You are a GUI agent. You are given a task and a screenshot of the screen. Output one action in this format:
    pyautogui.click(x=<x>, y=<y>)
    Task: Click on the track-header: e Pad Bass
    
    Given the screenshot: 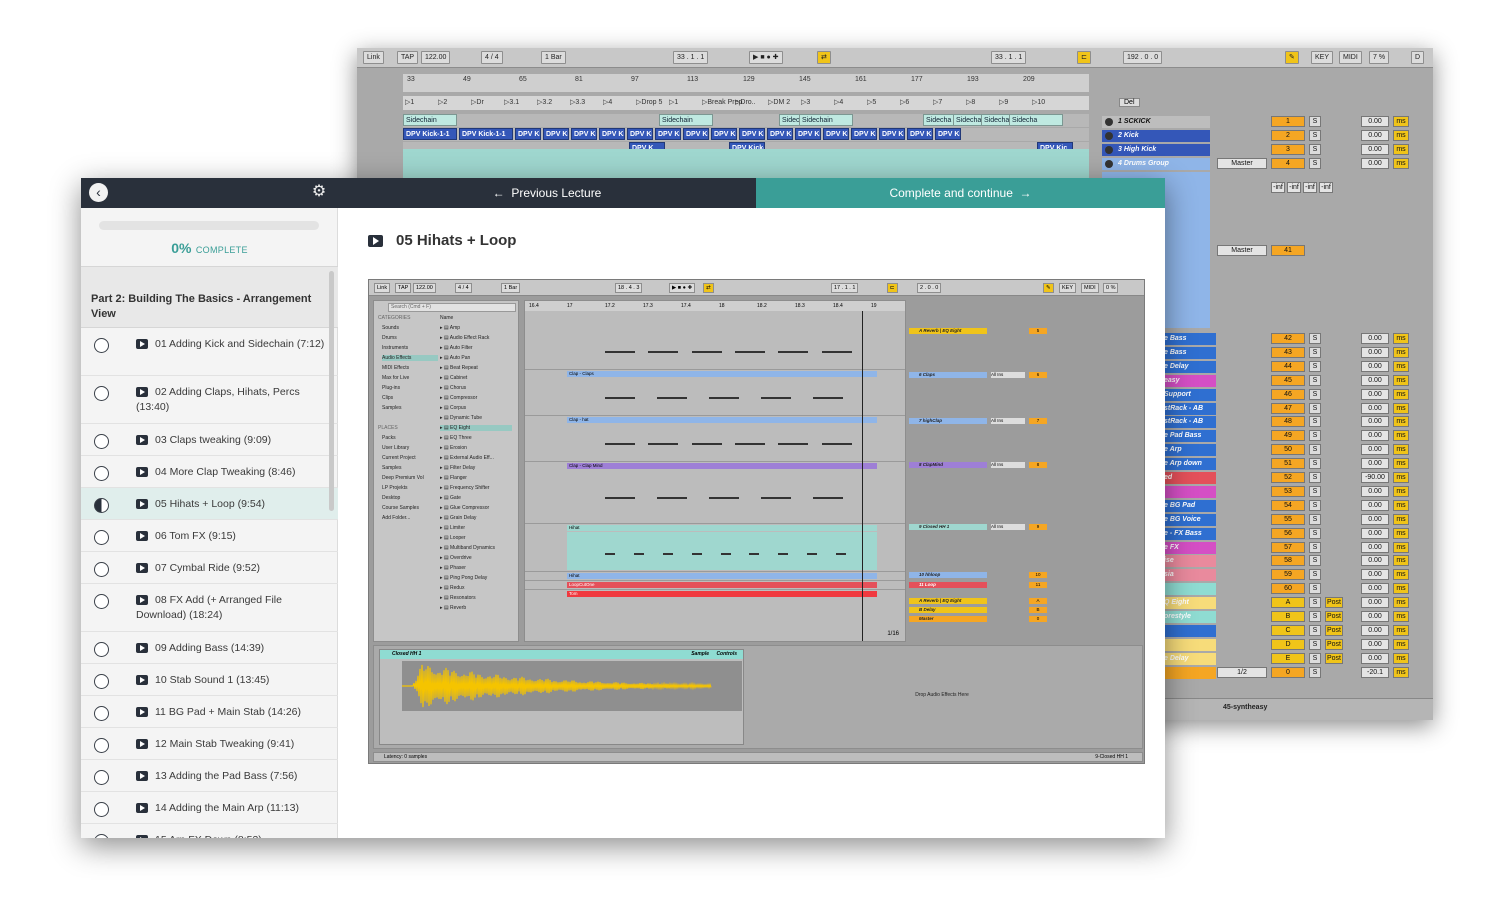 What is the action you would take?
    pyautogui.click(x=1189, y=436)
    